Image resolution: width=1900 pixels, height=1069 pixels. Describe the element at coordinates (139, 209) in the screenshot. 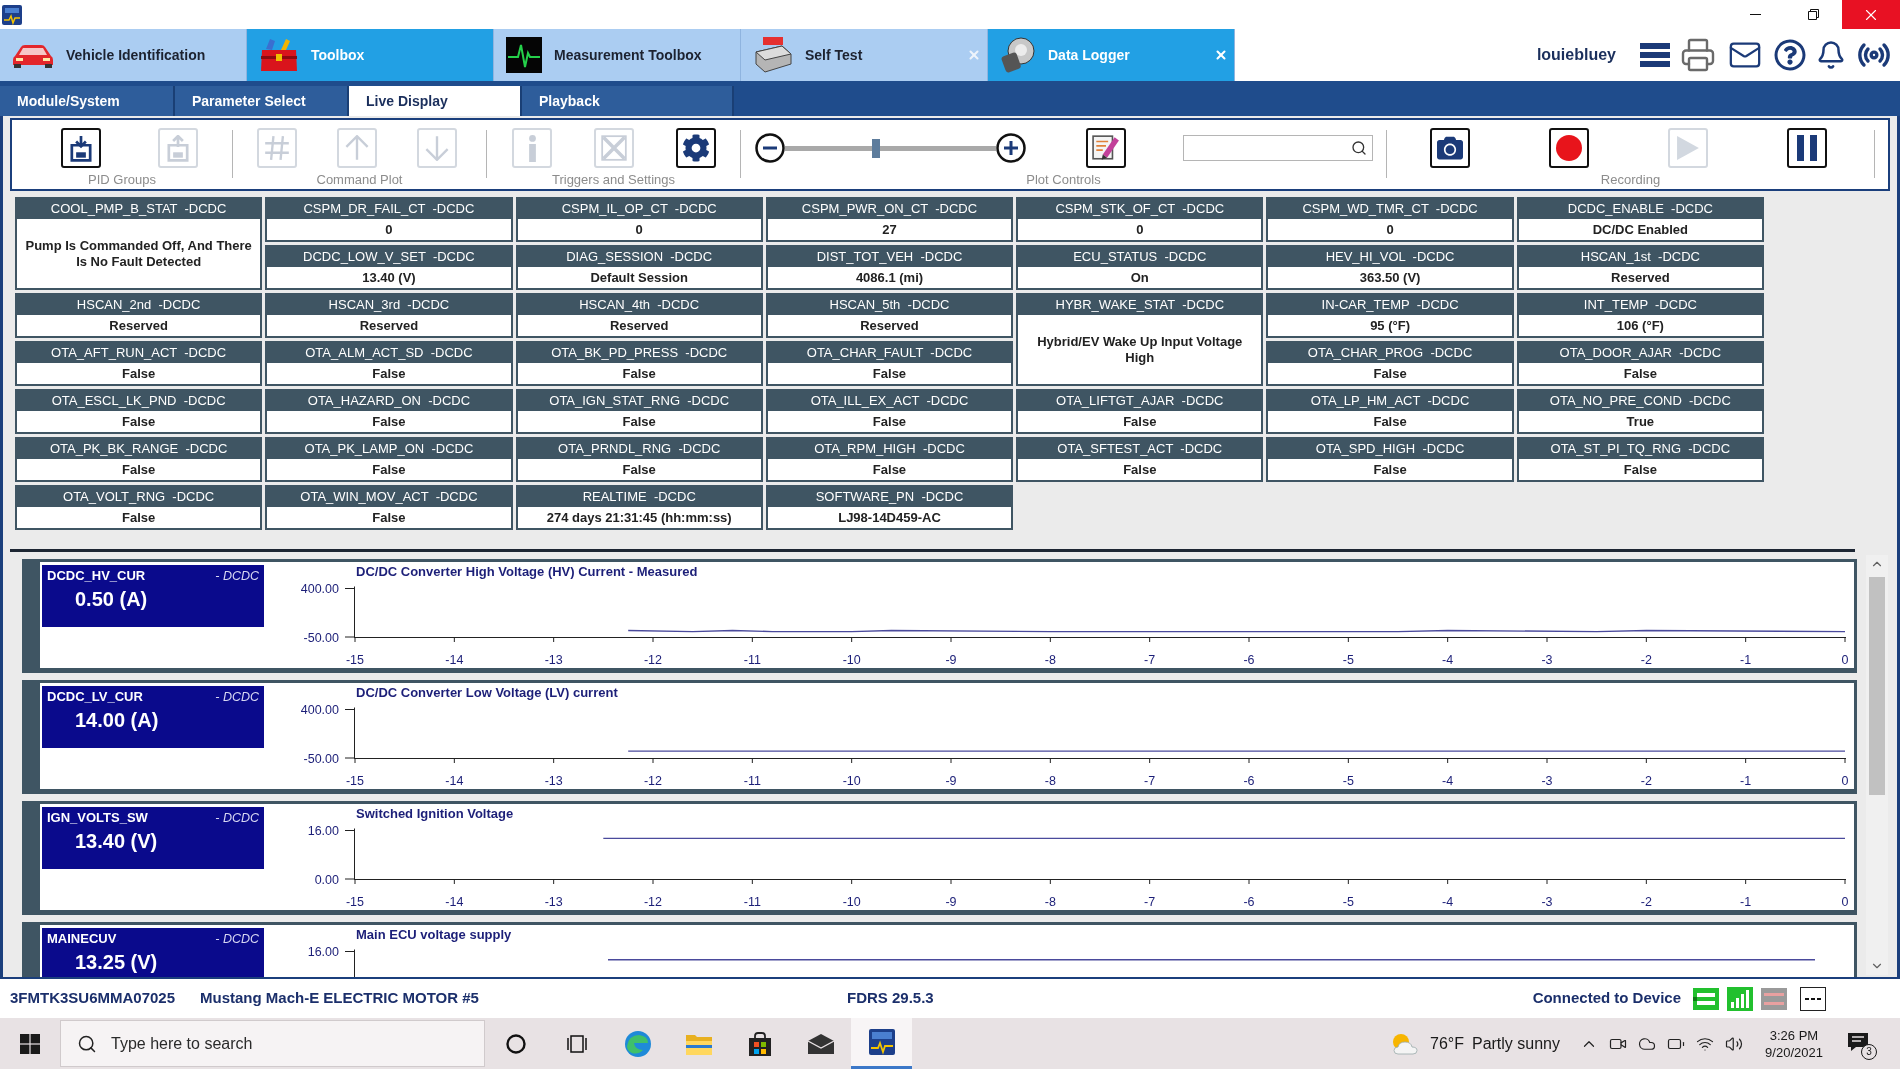

I see `pid-header: COOL_PMP_B_STAT -DCDC` at that location.